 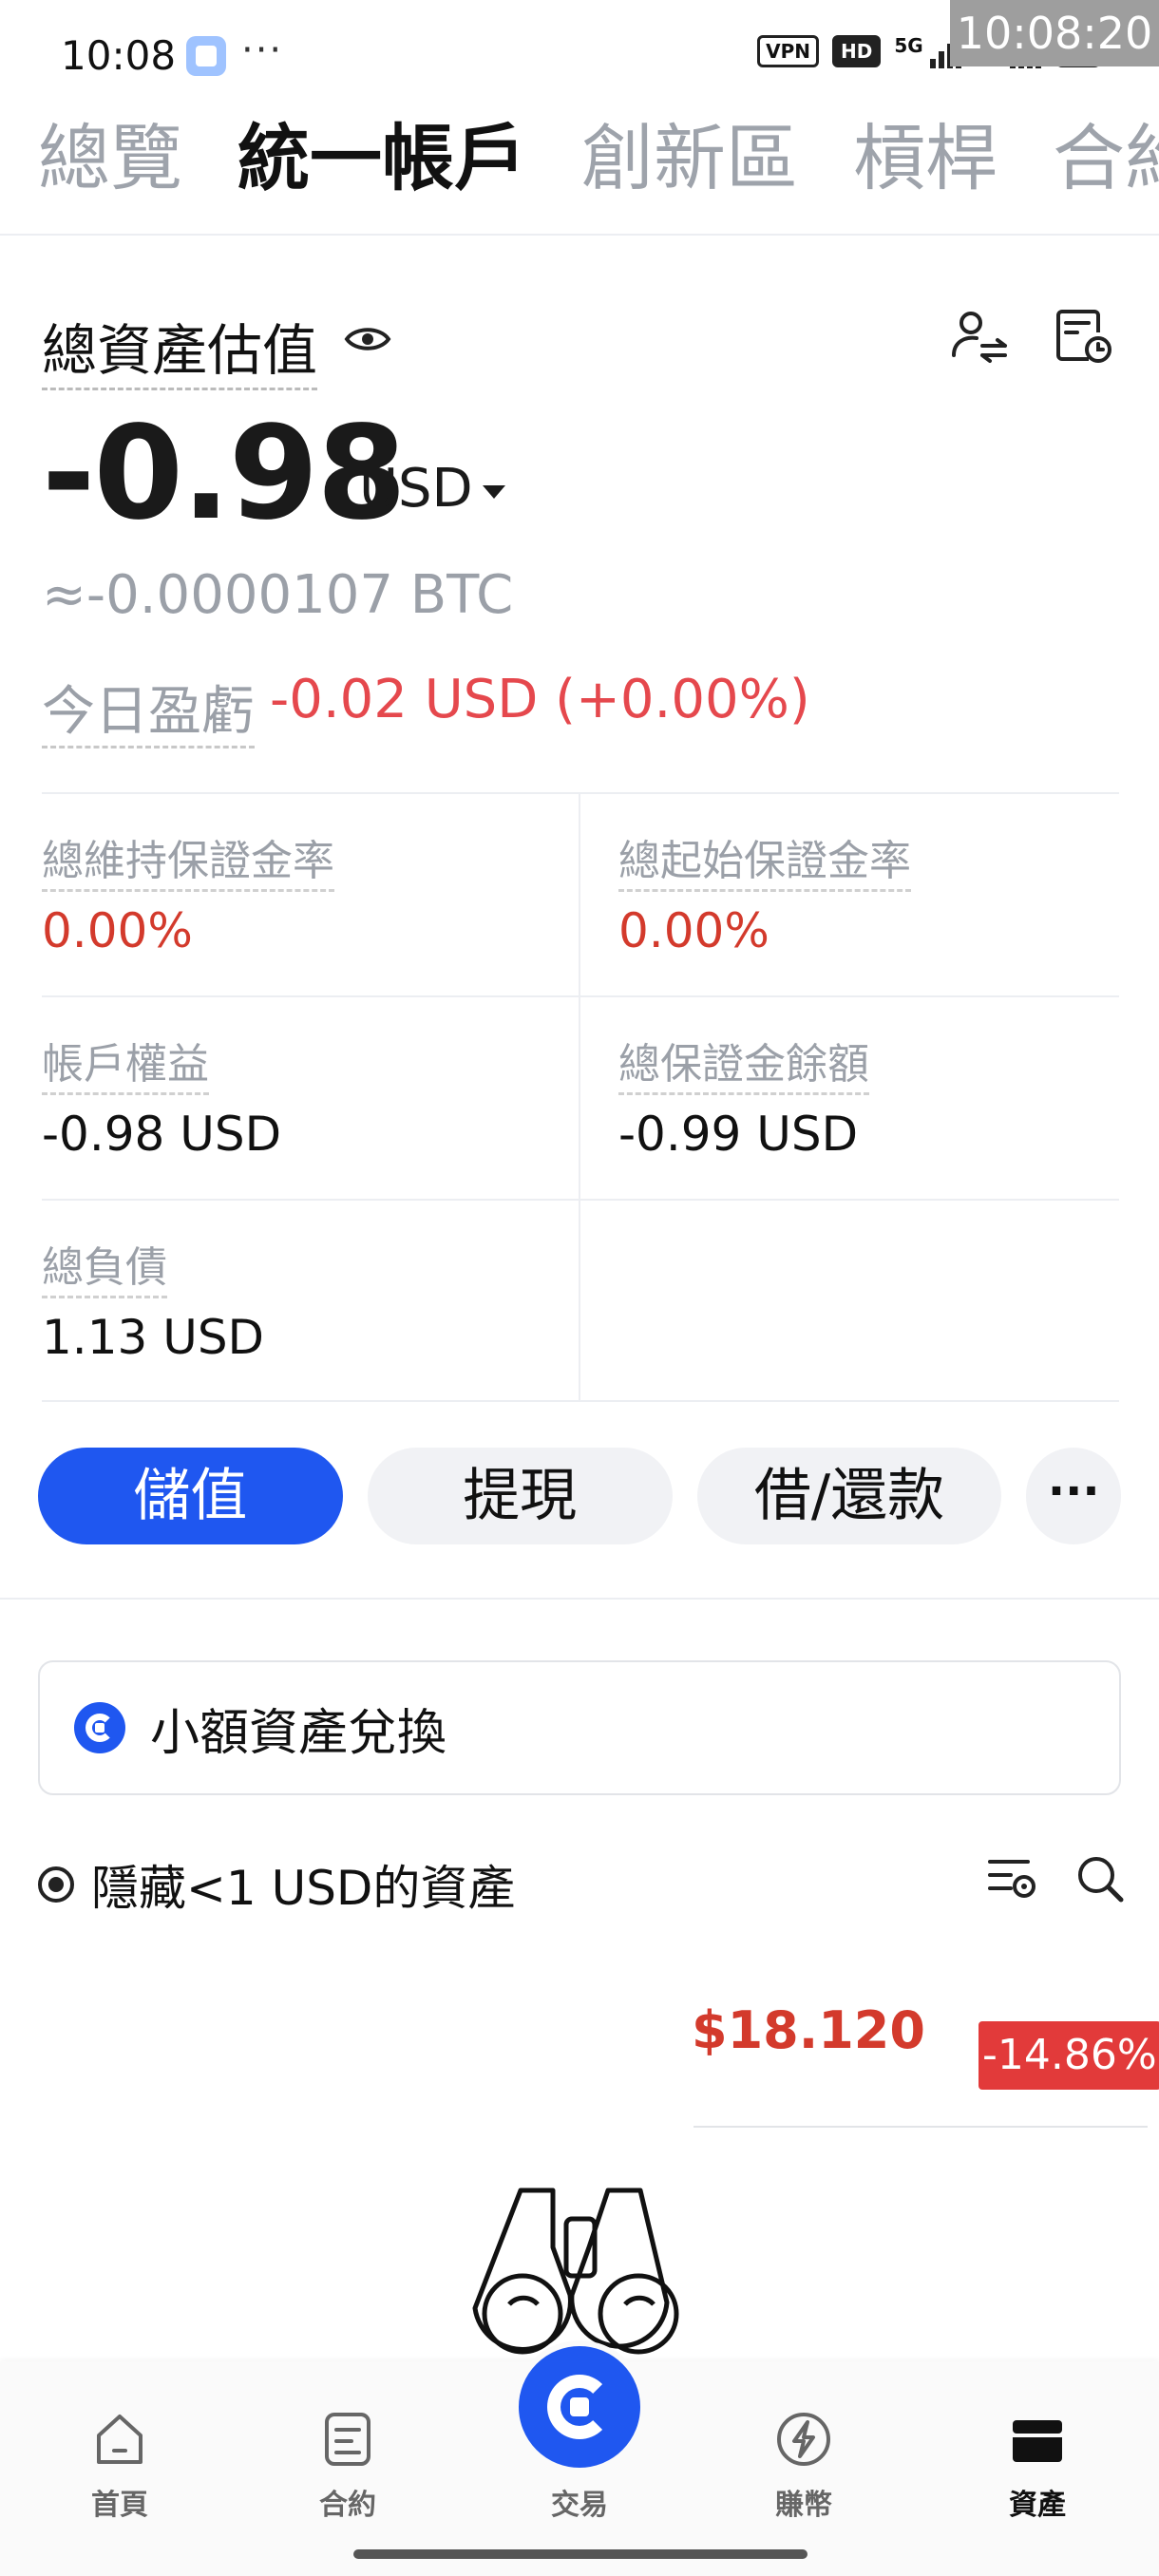 I want to click on binoculars-icon, so click(x=575, y=2271).